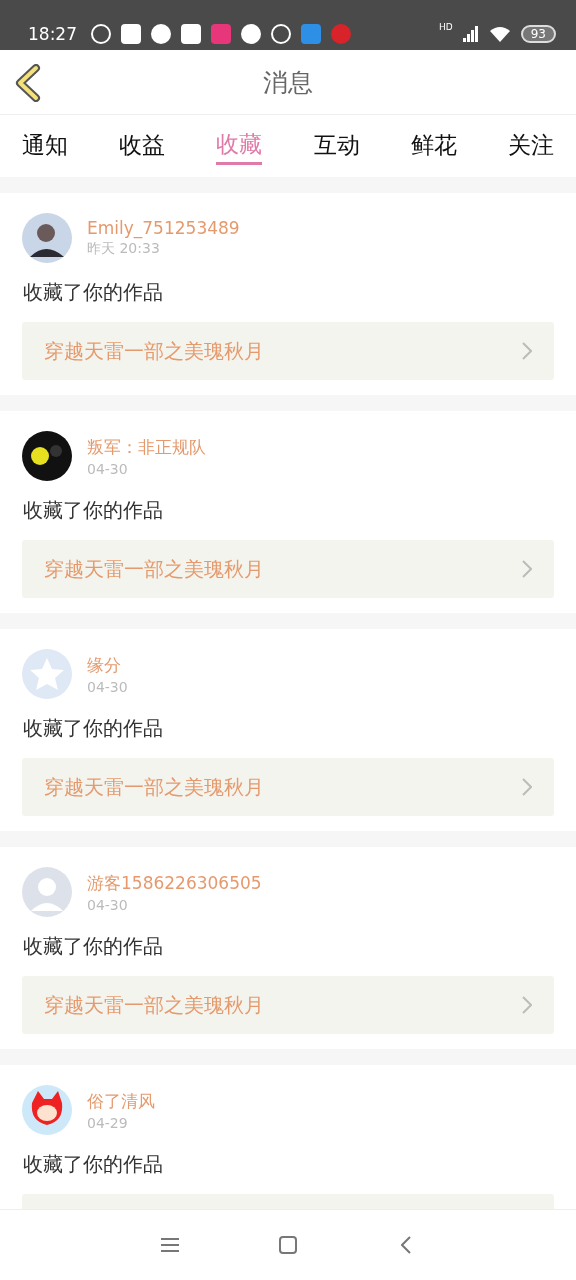 Image resolution: width=576 pixels, height=1280 pixels. Describe the element at coordinates (433, 140) in the screenshot. I see `tab: 鲜花` at that location.